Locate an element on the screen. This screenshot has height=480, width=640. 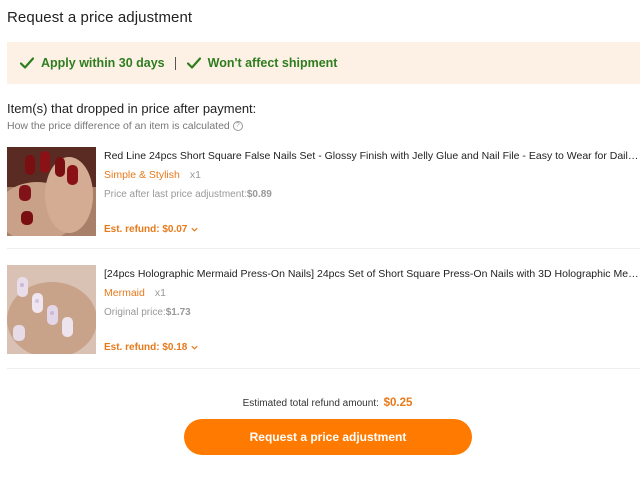
variant-label: Simple & Stylish is located at coordinates (142, 175).